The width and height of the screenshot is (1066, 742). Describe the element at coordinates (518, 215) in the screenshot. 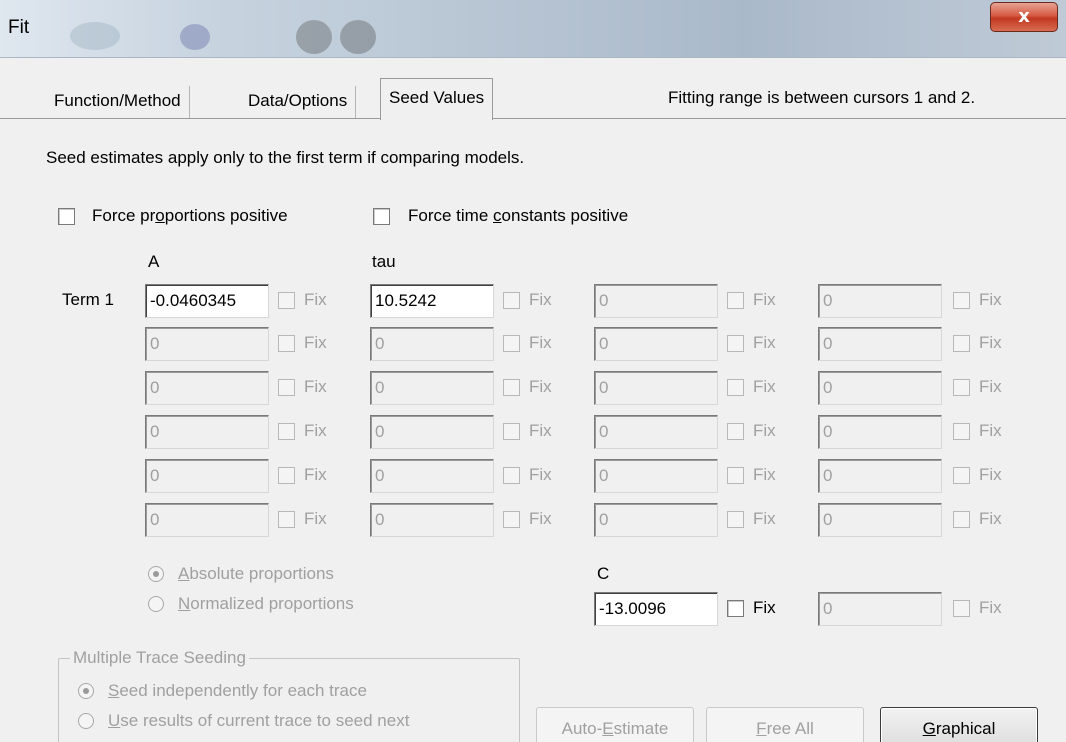

I see `force-time-constants-label: Force time constants positive` at that location.